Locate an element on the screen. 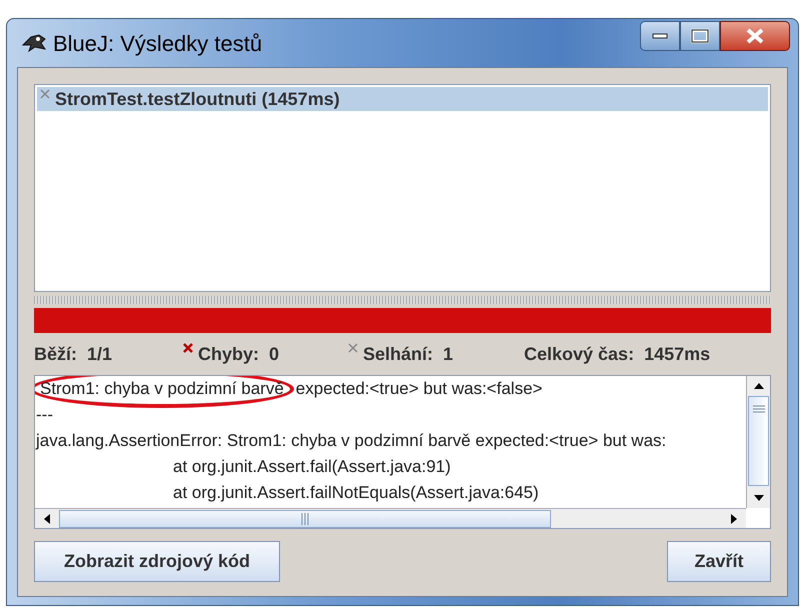  highlighted-text: Strom1: chyba v podzimní barvě is located at coordinates (164, 392).